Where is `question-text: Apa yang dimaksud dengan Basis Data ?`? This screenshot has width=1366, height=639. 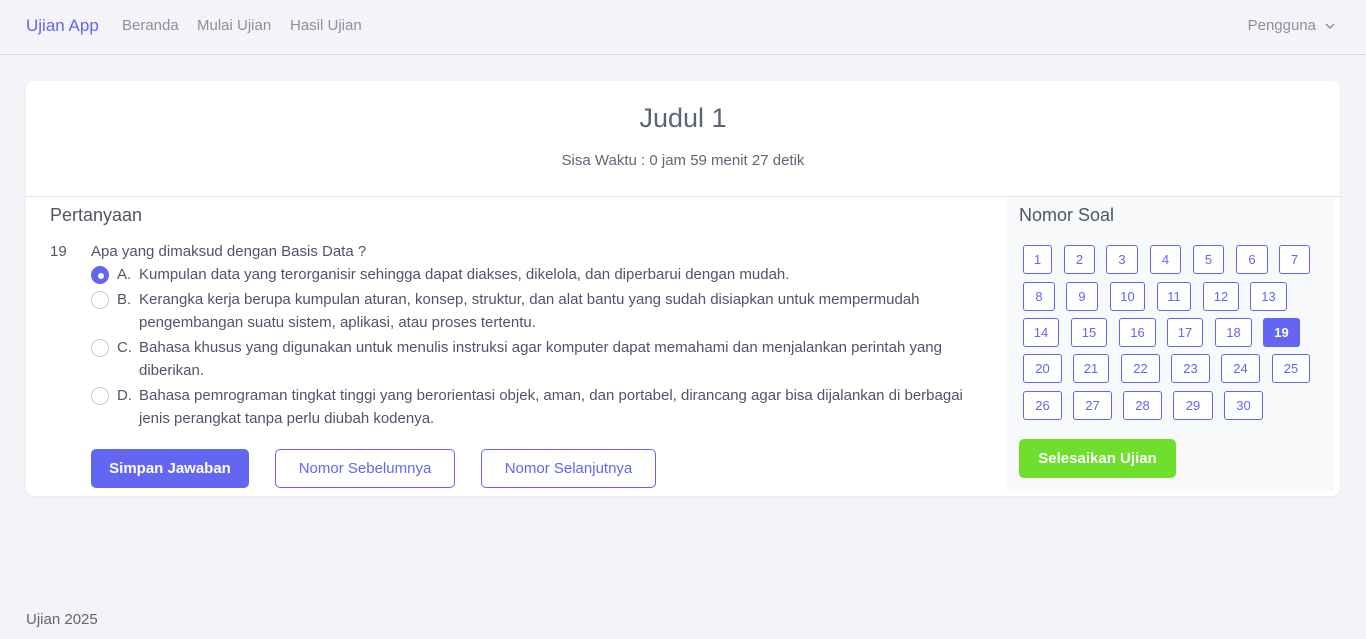 question-text: Apa yang dimaksud dengan Basis Data ? is located at coordinates (229, 251).